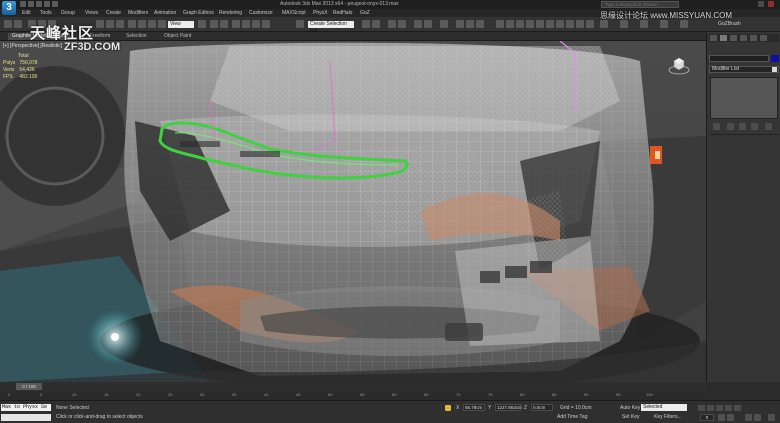  Describe the element at coordinates (757, 417) in the screenshot. I see `orbit-icon` at that location.